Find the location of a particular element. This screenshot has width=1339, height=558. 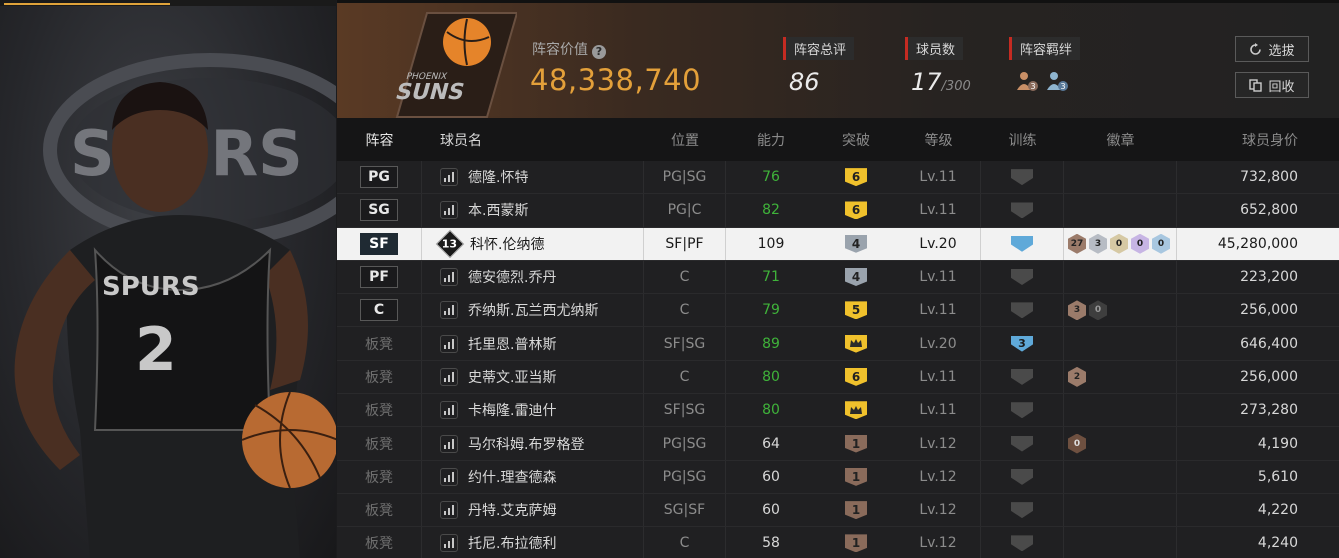

lineup-slot-tag: PG is located at coordinates (379, 177).